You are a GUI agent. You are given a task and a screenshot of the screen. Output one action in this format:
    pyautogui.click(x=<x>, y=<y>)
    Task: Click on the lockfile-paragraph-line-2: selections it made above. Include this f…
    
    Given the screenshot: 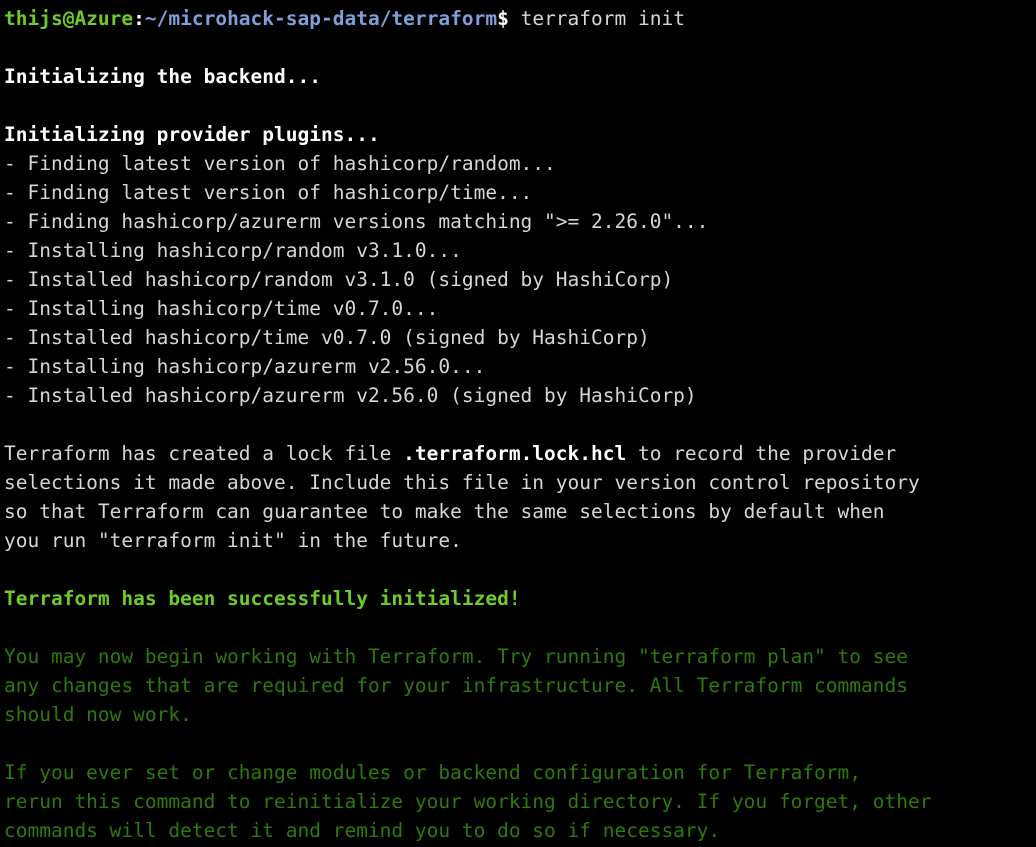 What is the action you would take?
    pyautogui.click(x=462, y=482)
    